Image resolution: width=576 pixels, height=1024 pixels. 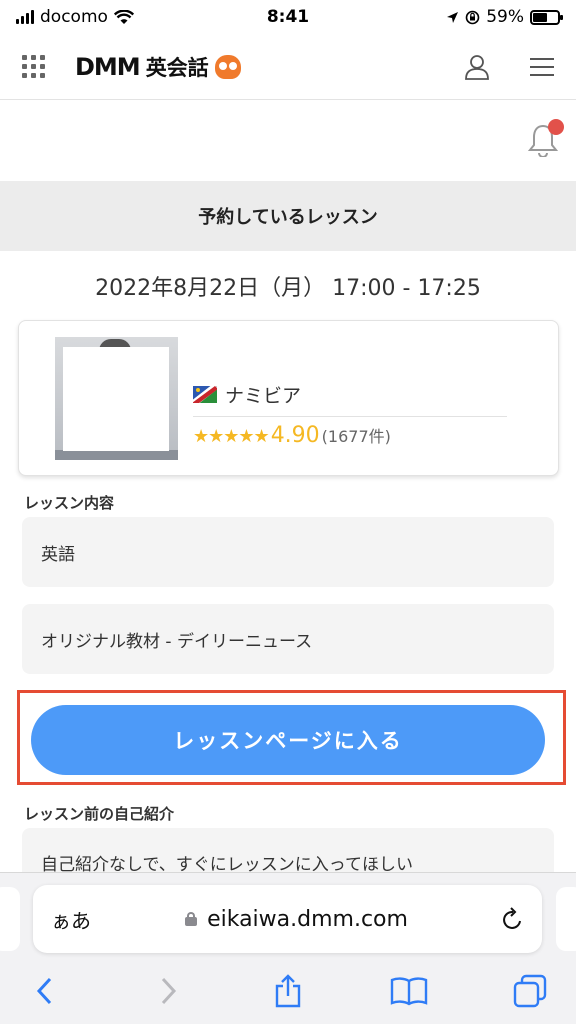 What do you see at coordinates (227, 66) in the screenshot?
I see `owl-logo-icon` at bounding box center [227, 66].